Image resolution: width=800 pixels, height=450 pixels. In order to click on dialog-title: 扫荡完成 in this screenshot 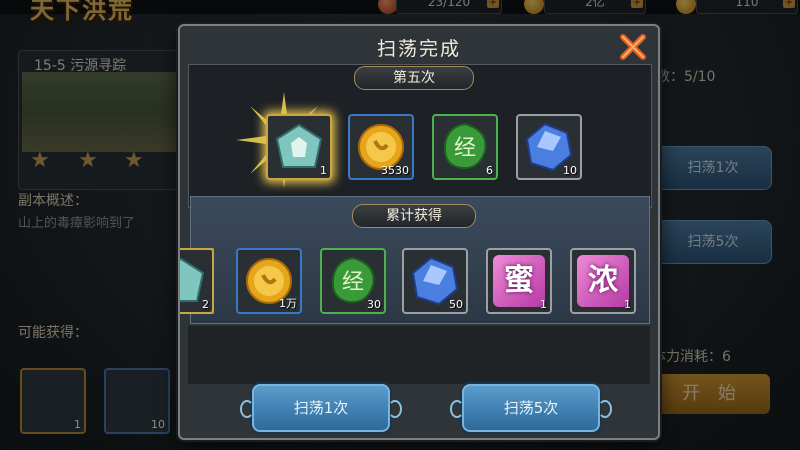, I will do `click(418, 49)`.